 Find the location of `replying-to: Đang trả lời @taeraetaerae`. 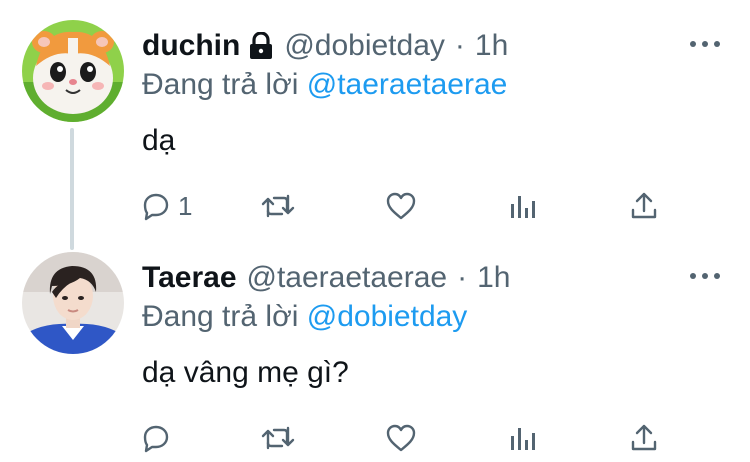

replying-to: Đang trả lời @taeraetaerae is located at coordinates (324, 85).